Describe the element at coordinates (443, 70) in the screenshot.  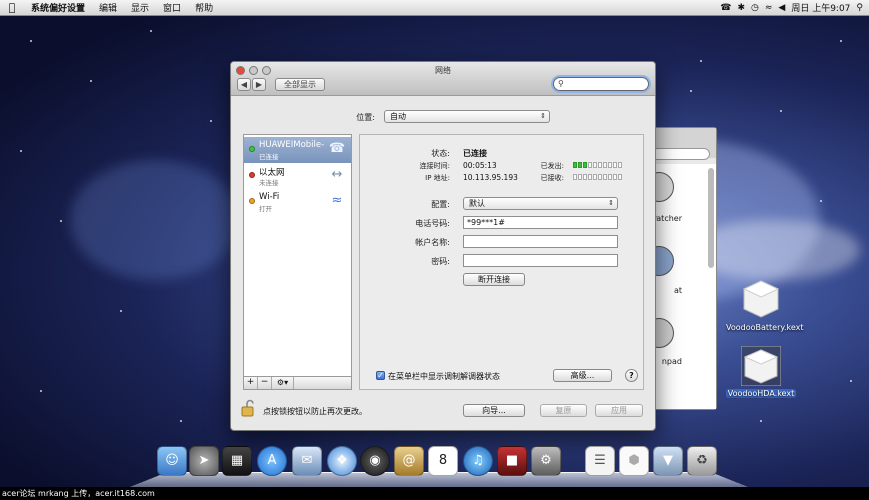
I see `window-title: 网络` at that location.